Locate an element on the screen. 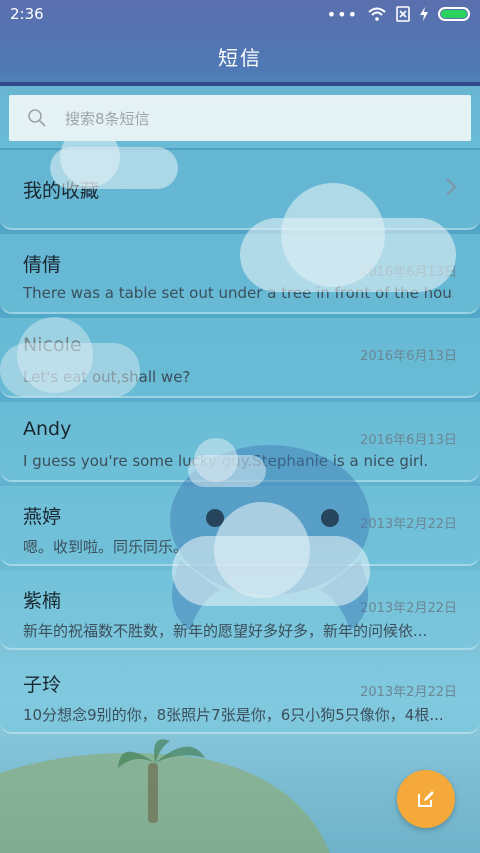 This screenshot has width=480, height=853. page-title: 短信 is located at coordinates (240, 57).